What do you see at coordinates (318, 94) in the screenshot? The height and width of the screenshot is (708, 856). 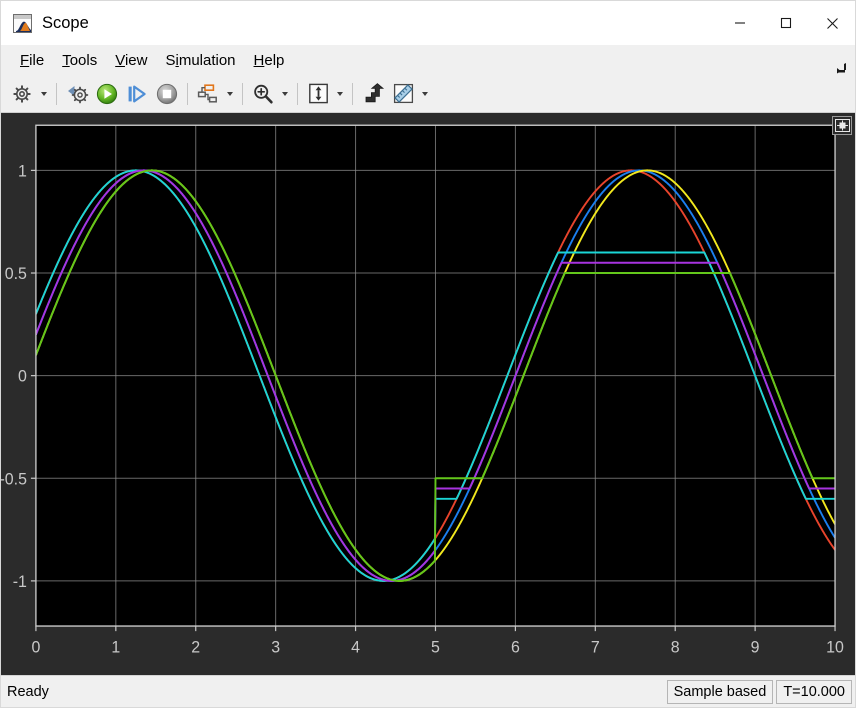 I see `autoscale-button` at bounding box center [318, 94].